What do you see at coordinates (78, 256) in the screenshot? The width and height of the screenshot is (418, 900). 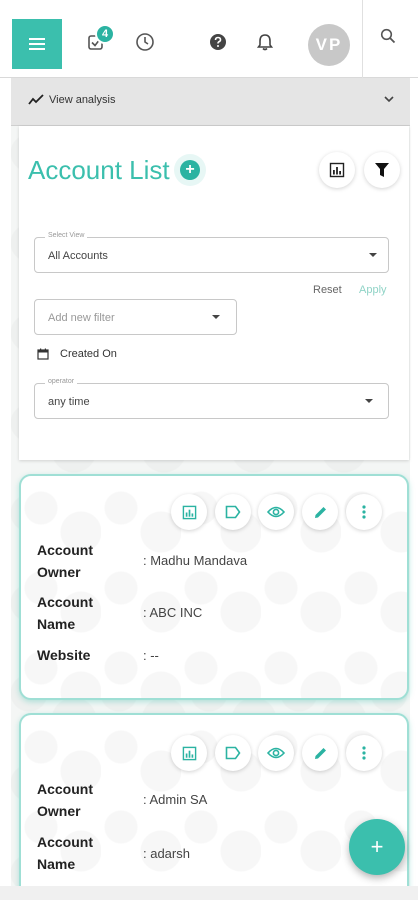 I see `select-view-value: All Accounts` at bounding box center [78, 256].